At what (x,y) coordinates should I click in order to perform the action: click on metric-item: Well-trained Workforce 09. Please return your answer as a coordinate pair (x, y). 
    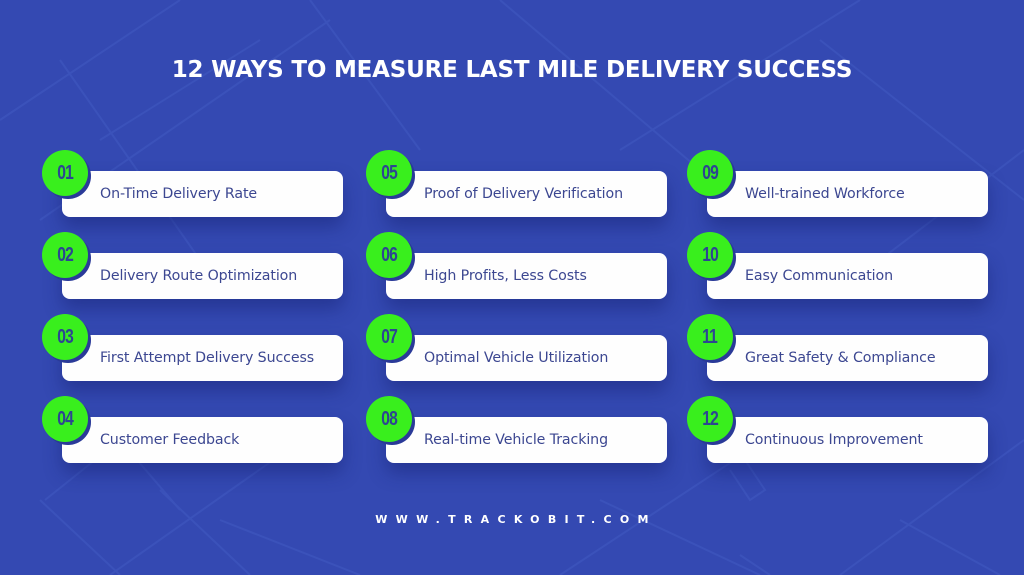
    Looking at the image, I should click on (837, 186).